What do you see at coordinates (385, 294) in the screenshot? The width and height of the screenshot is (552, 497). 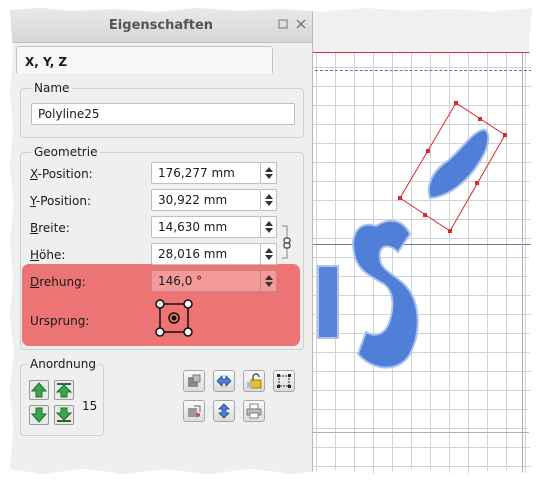 I see `letter-s-shape` at bounding box center [385, 294].